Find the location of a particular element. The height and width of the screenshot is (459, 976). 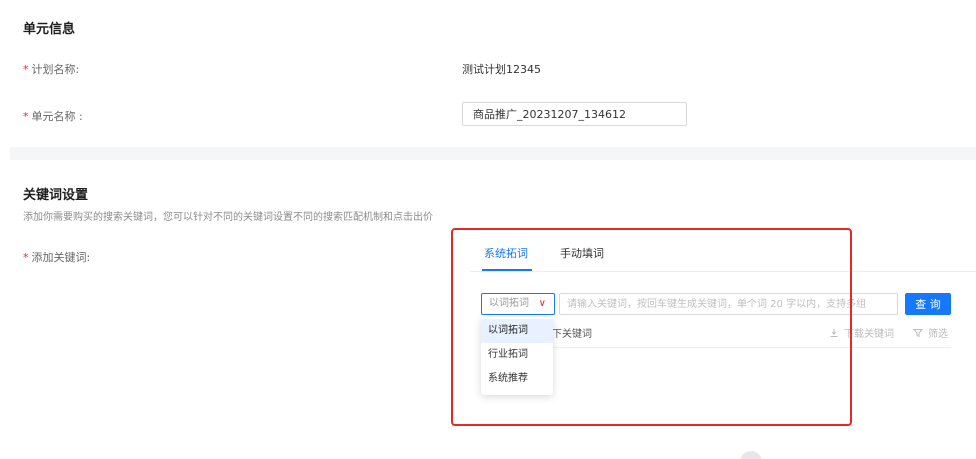

query-button: 查 询 is located at coordinates (928, 304).